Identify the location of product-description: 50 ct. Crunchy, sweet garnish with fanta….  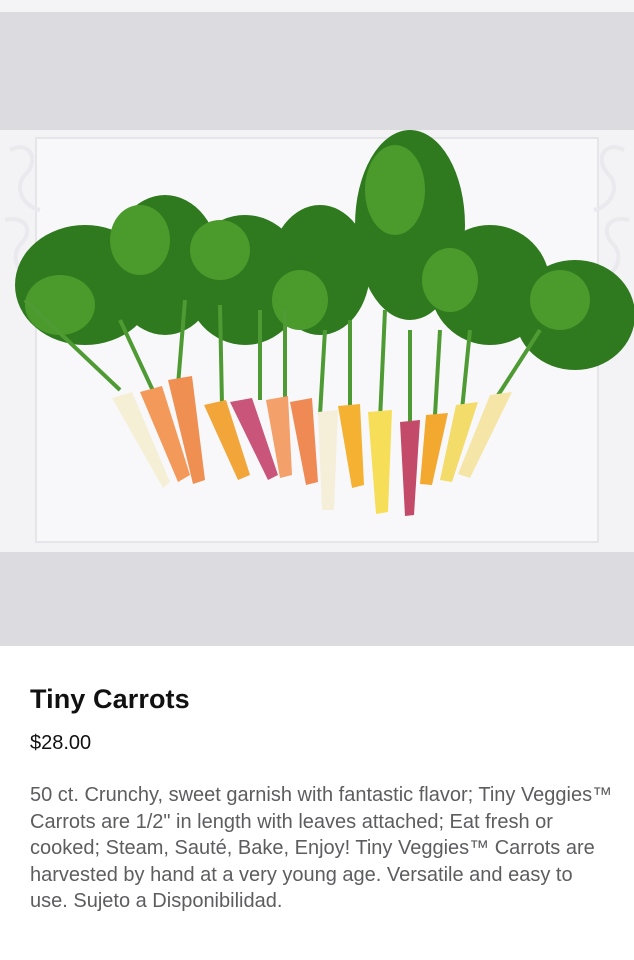
(321, 848).